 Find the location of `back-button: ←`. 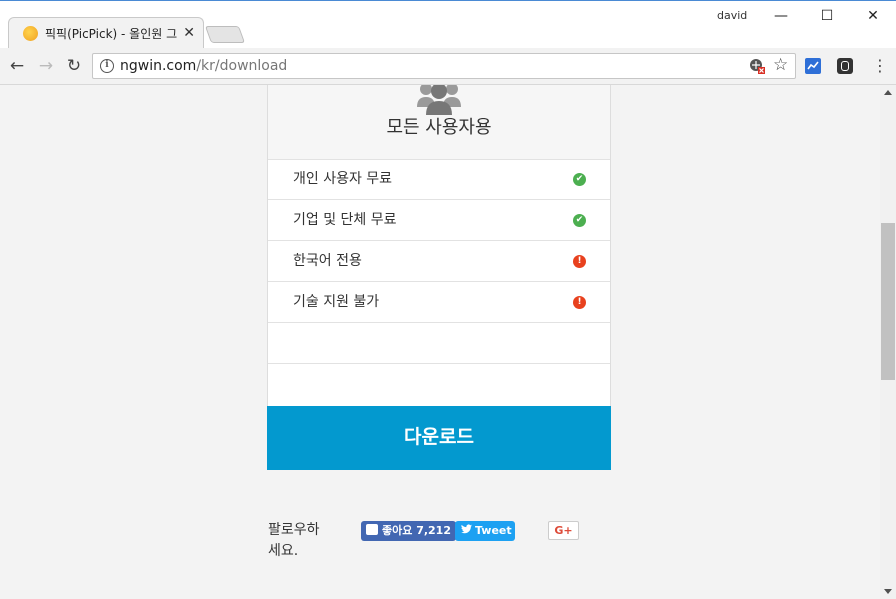

back-button: ← is located at coordinates (17, 66).